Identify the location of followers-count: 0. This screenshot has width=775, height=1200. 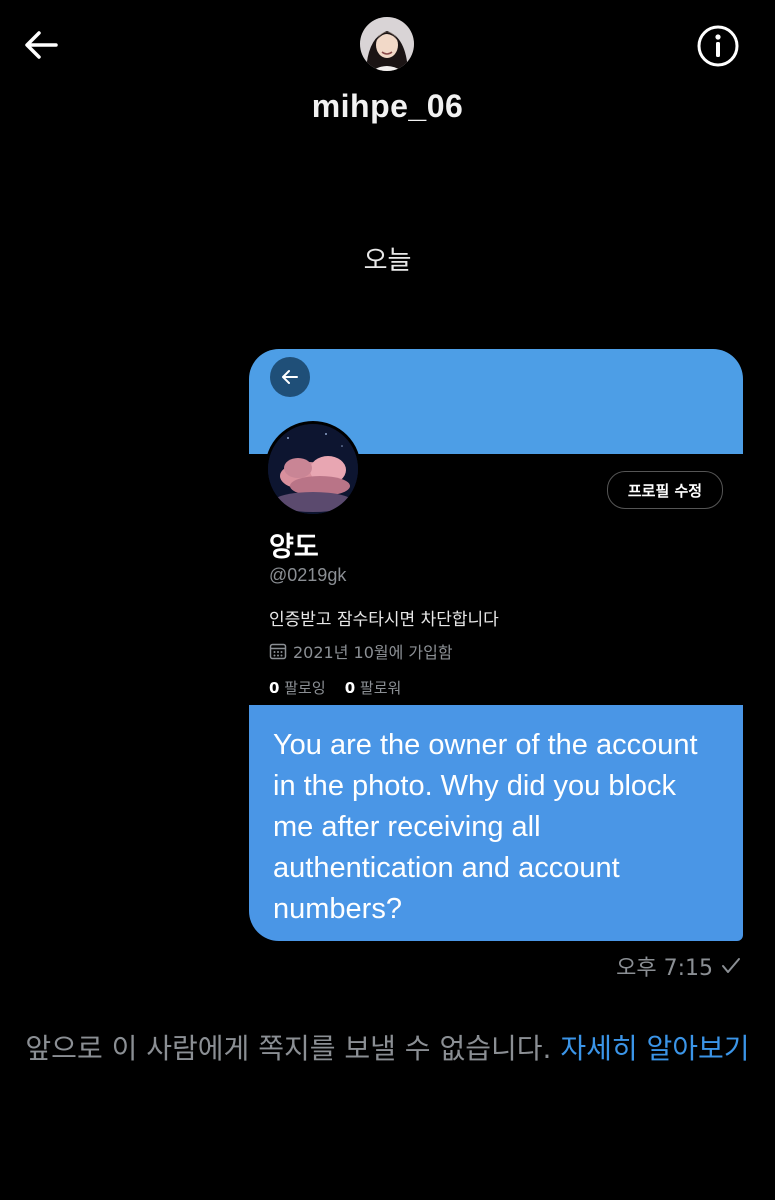
(350, 688).